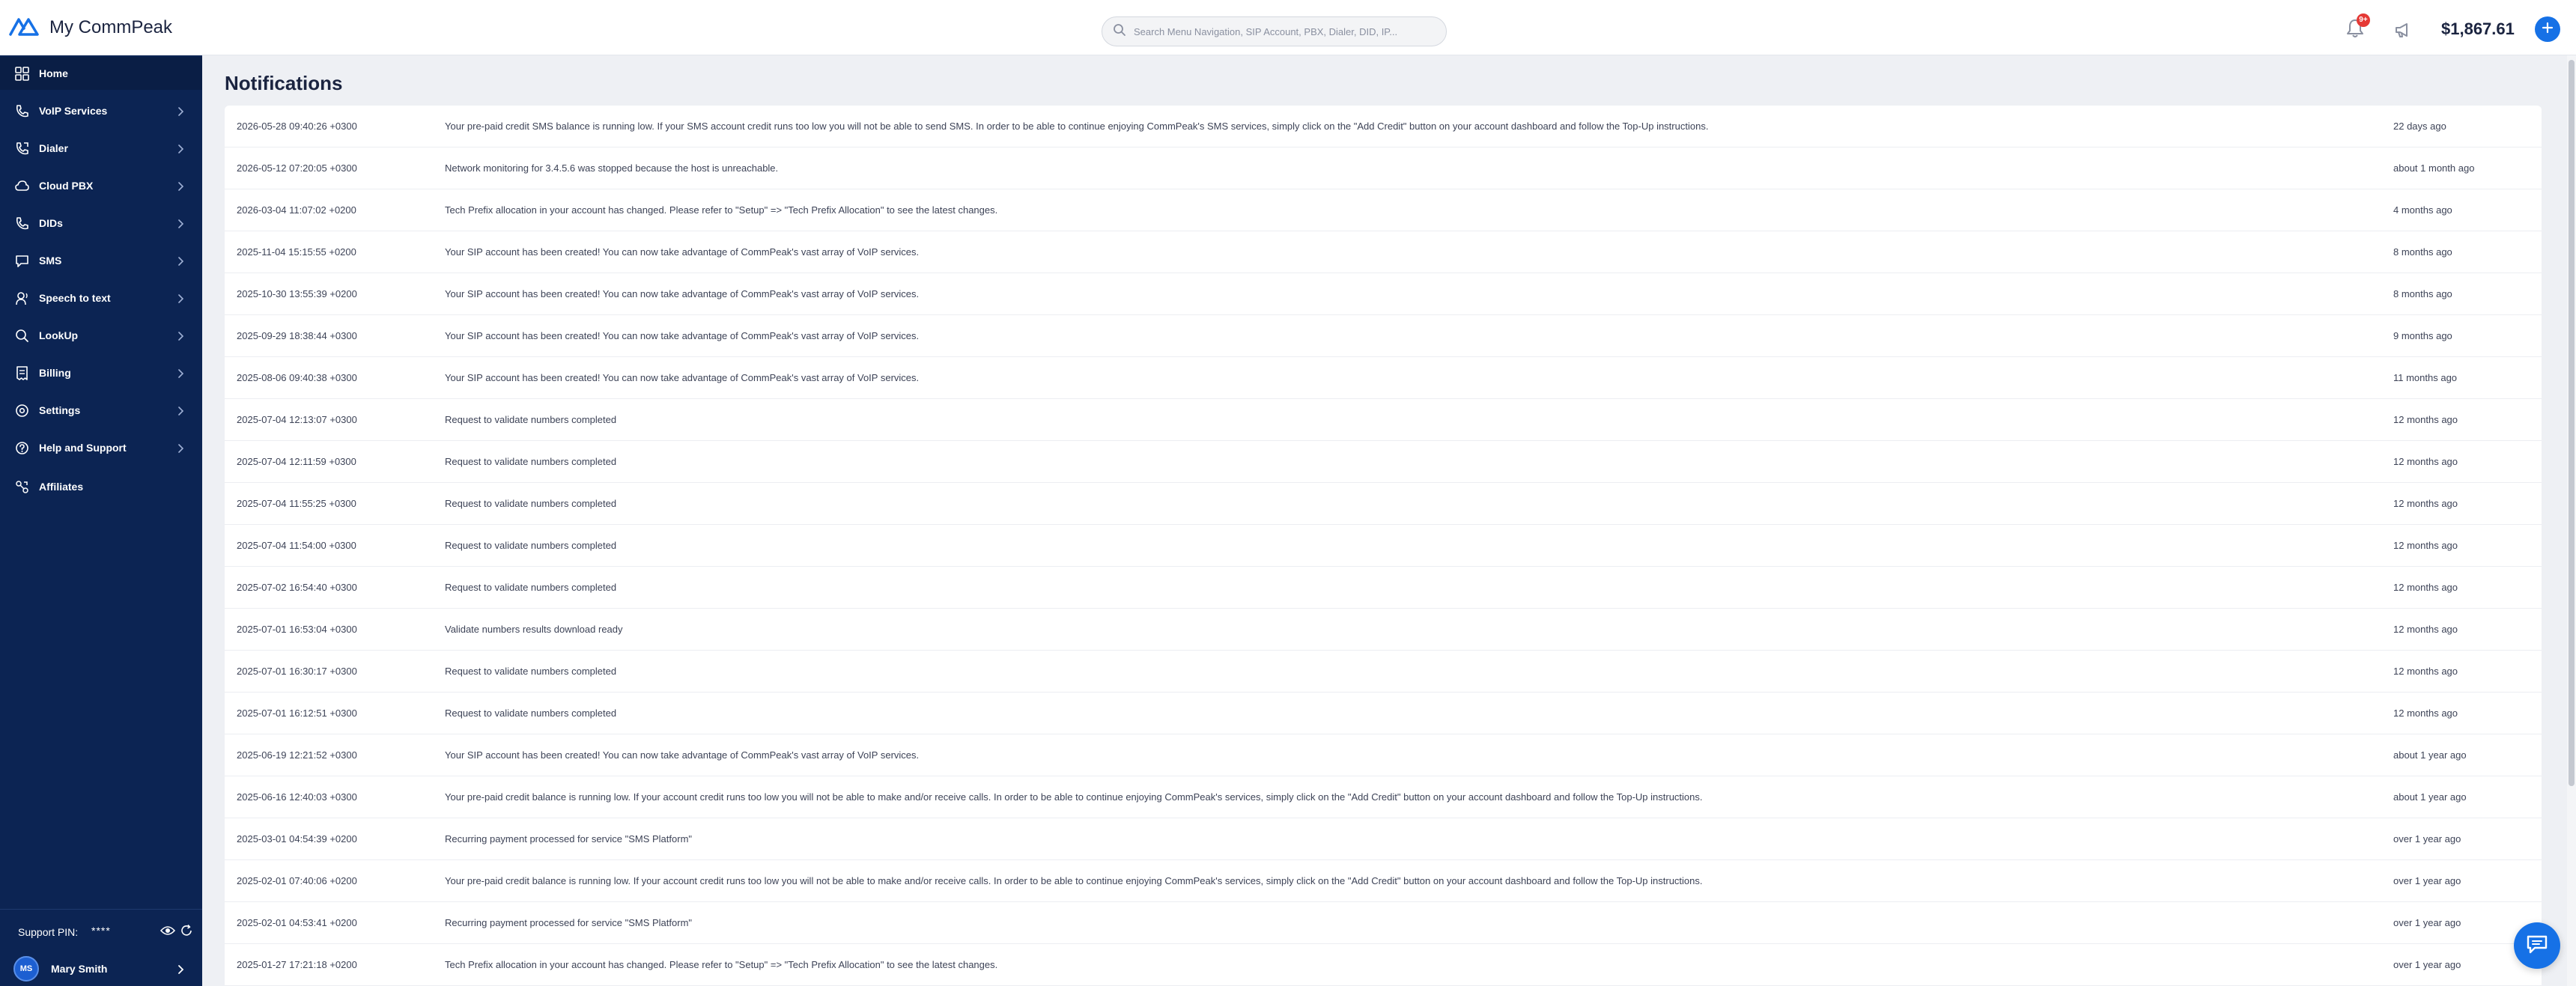 The image size is (2576, 986). What do you see at coordinates (1283, 31) in the screenshot?
I see `search-input` at bounding box center [1283, 31].